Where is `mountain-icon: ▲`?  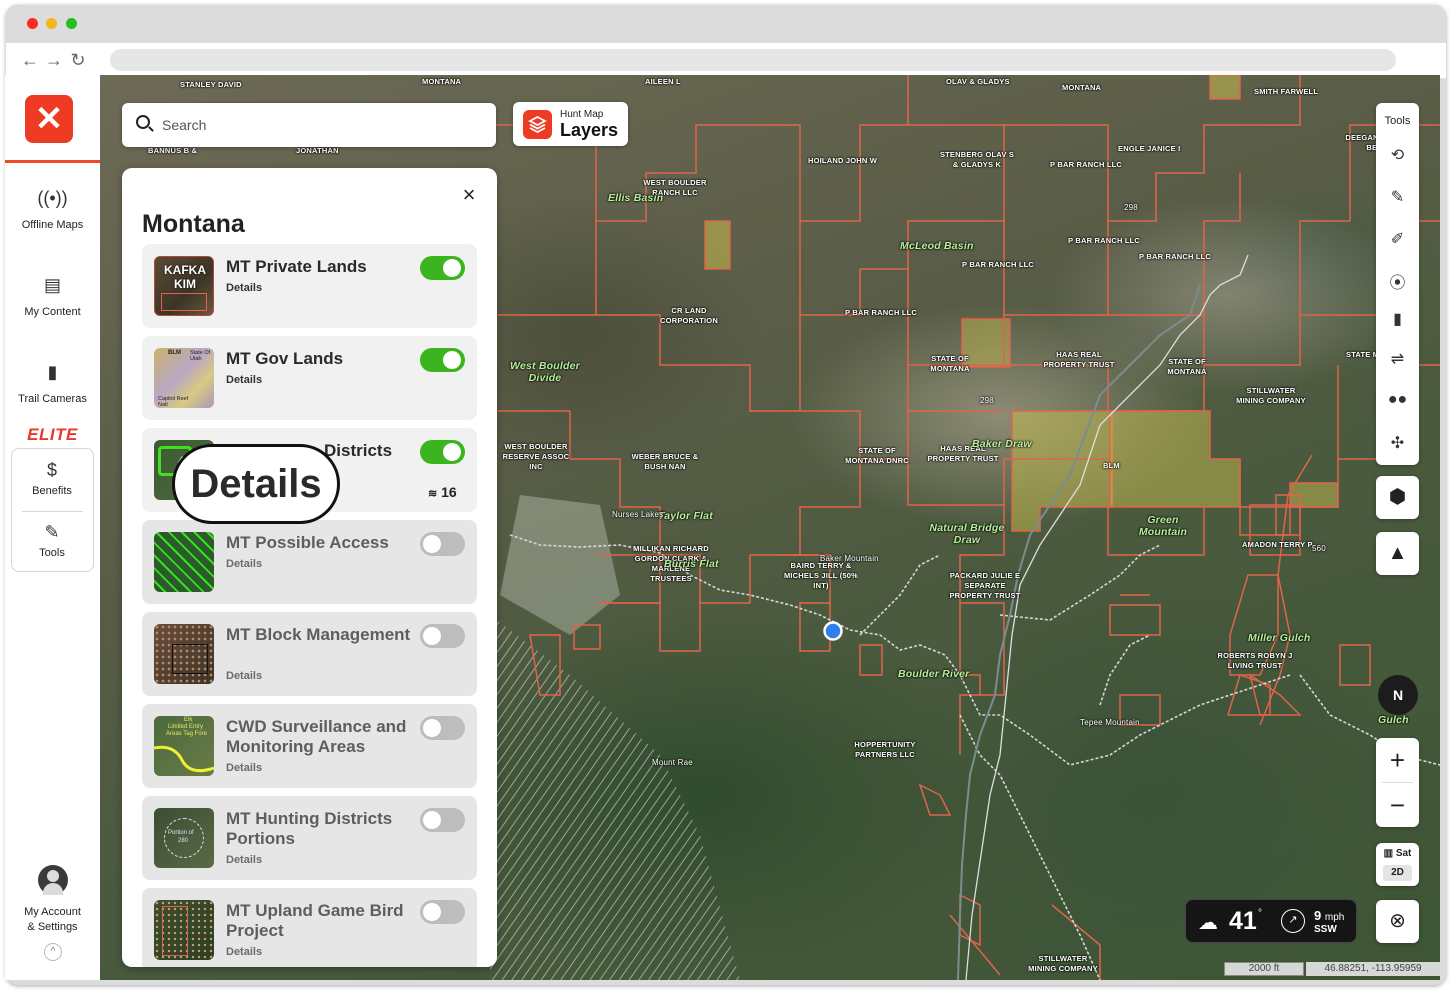 mountain-icon: ▲ is located at coordinates (1397, 553).